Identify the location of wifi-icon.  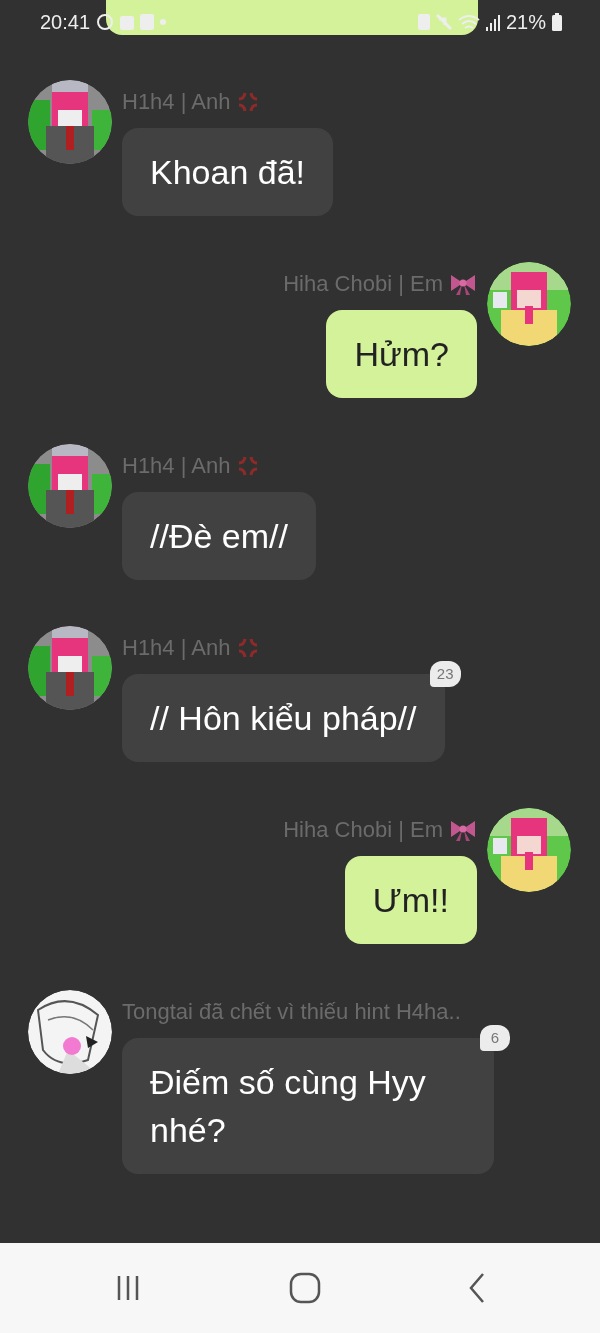
(468, 22).